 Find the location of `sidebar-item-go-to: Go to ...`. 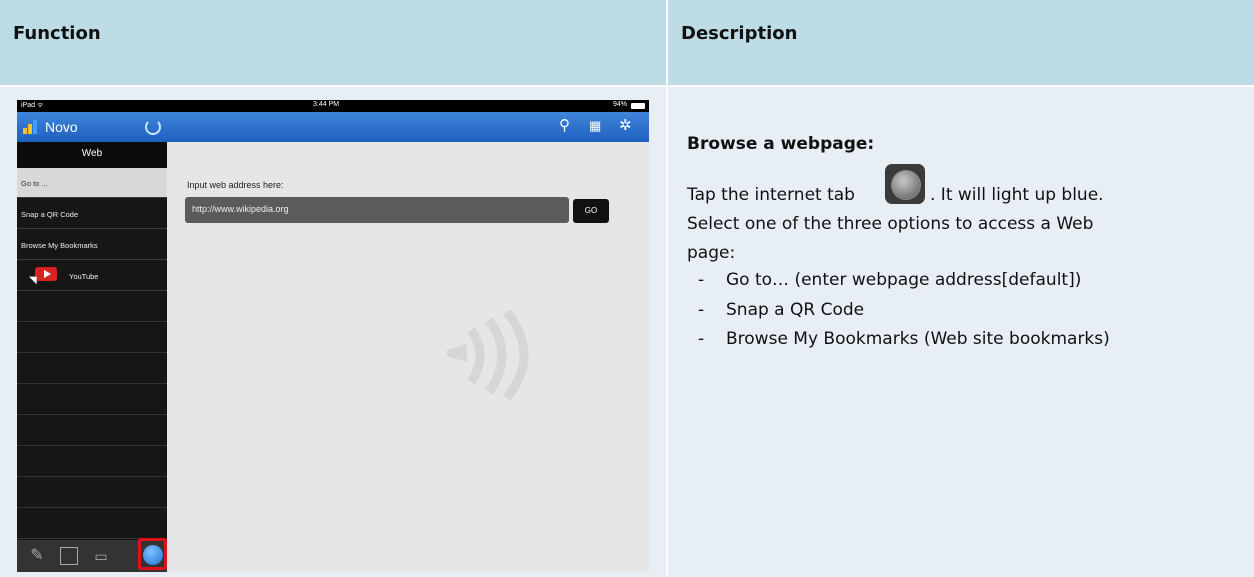

sidebar-item-go-to: Go to ... is located at coordinates (92, 183).